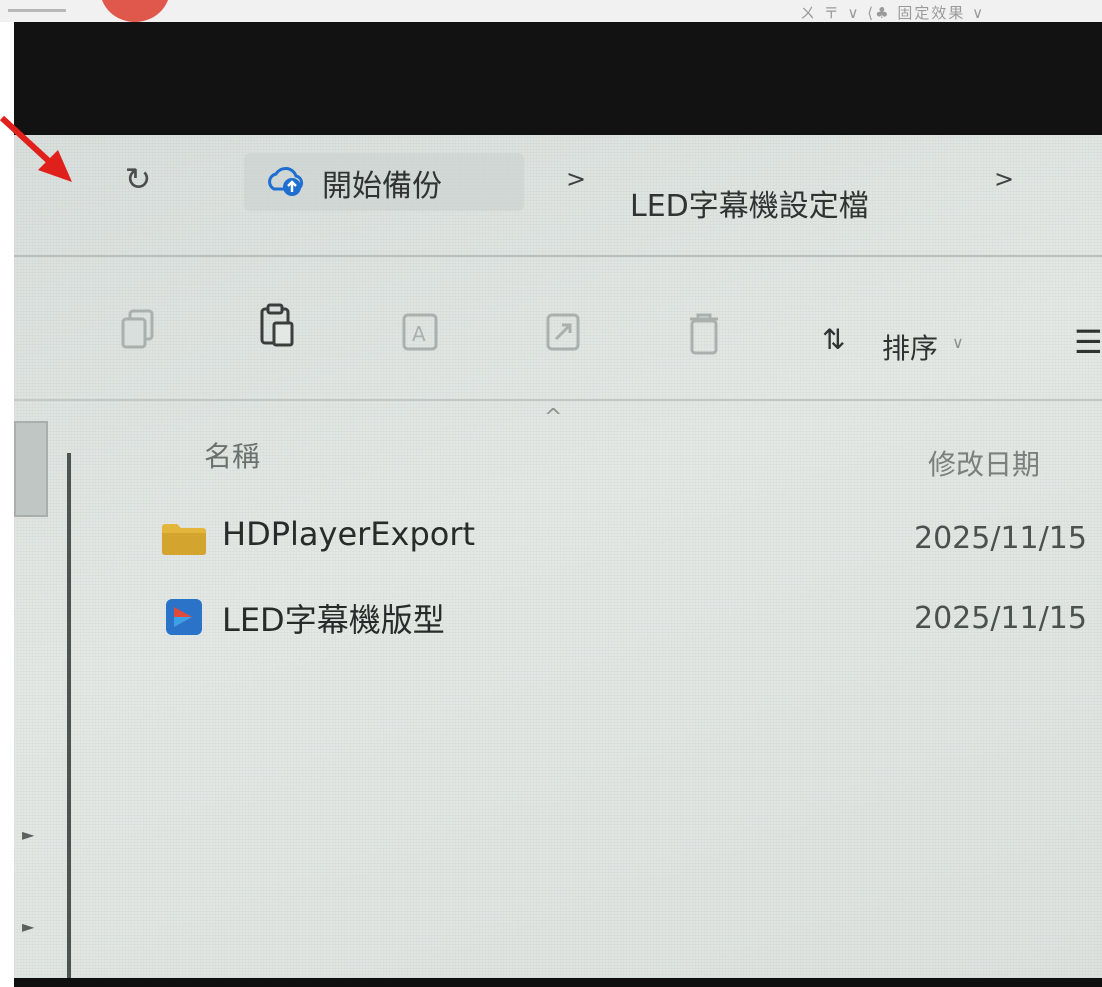  I want to click on top-left-mark, so click(37, 10).